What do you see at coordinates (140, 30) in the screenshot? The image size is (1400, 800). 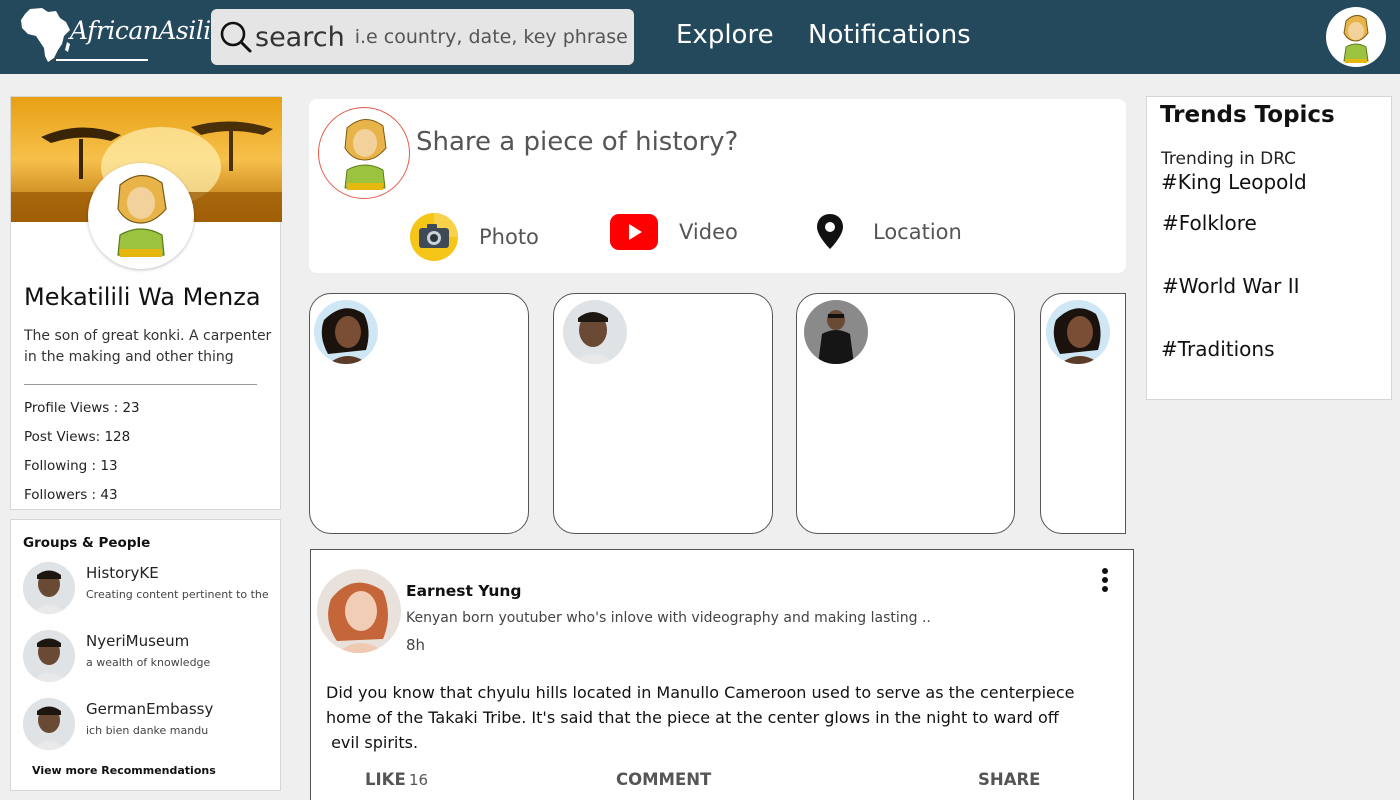 I see `logo-text: AfricanAsili` at bounding box center [140, 30].